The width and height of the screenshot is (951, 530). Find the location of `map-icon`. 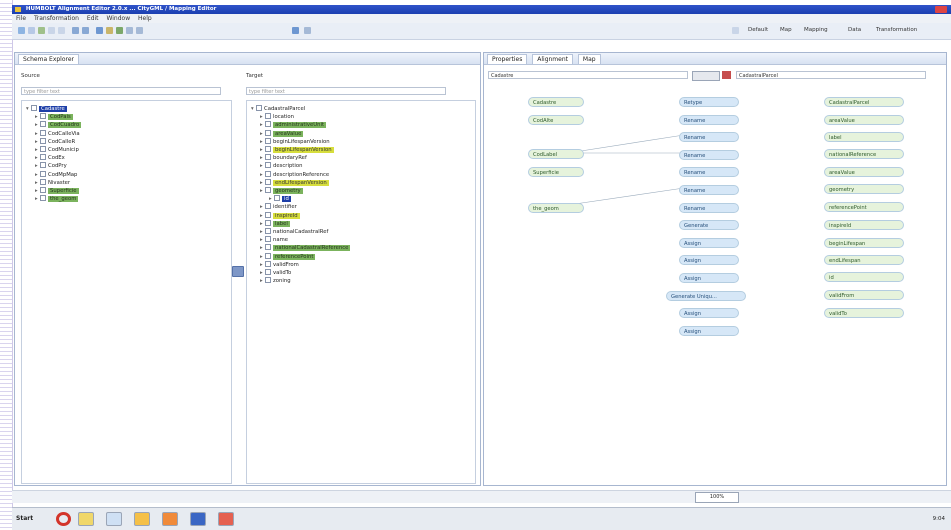

map-icon is located at coordinates (119, 30).